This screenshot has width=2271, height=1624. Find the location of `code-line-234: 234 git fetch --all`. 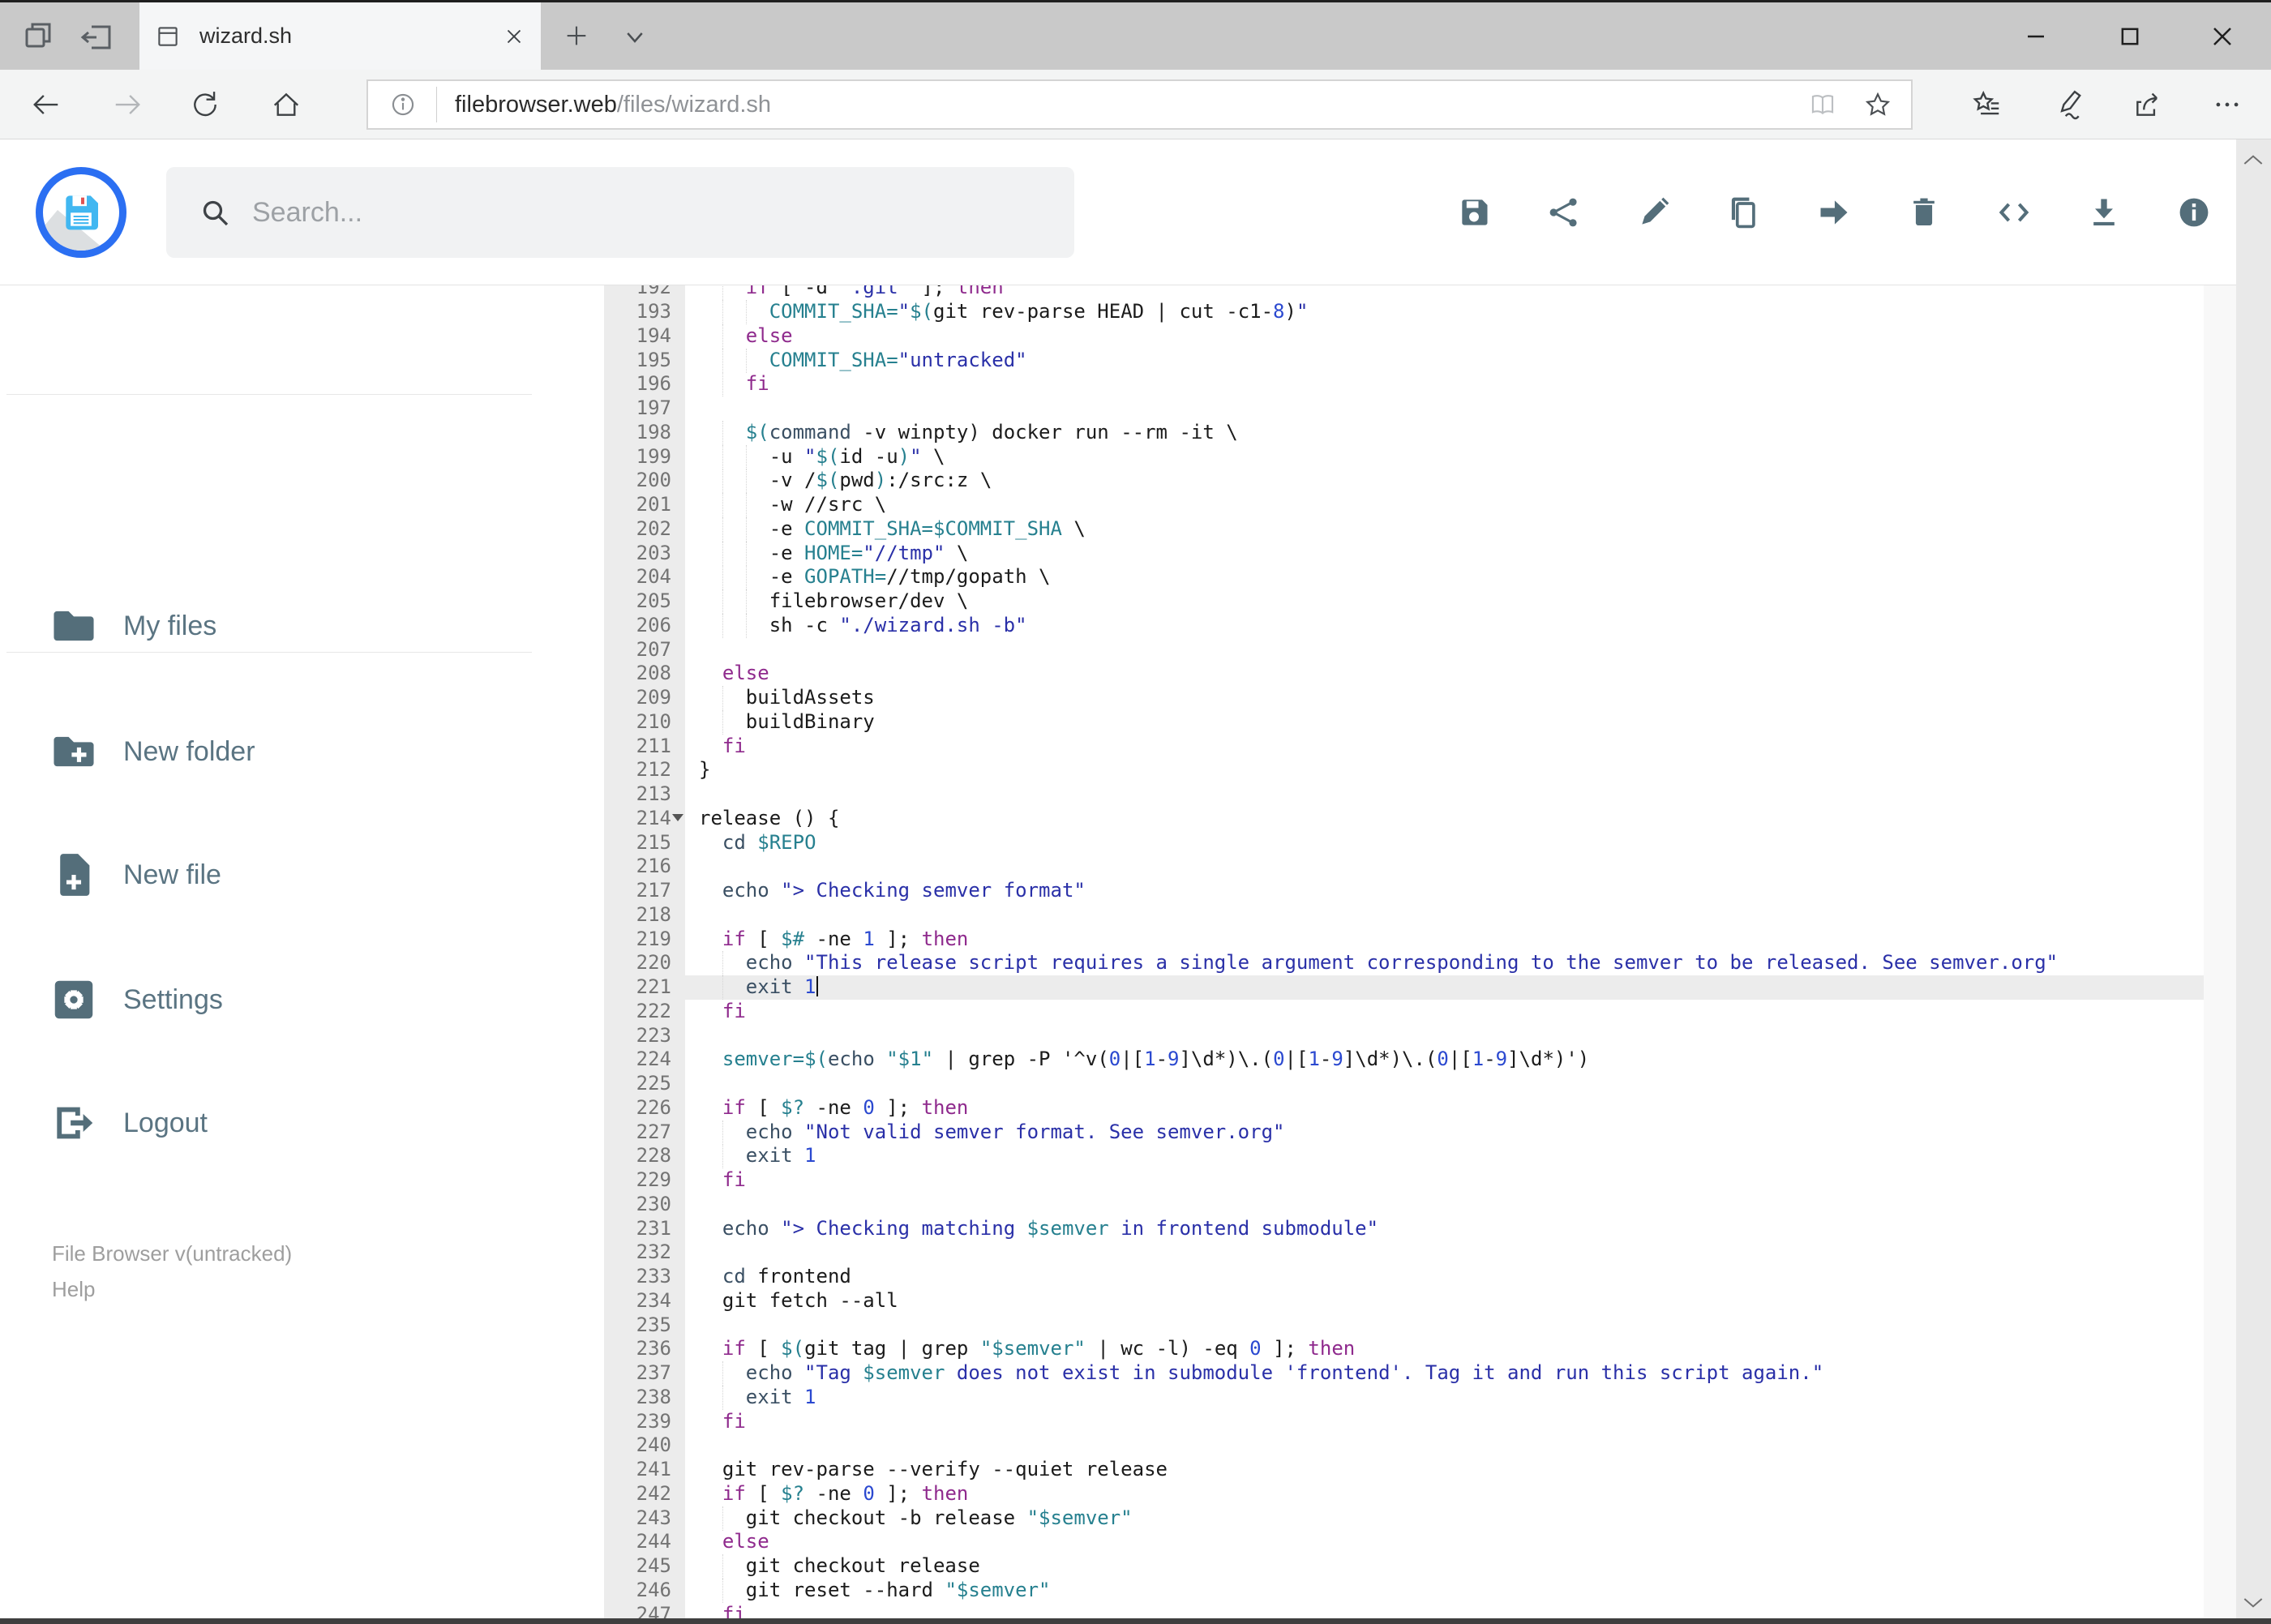

code-line-234: 234 git fetch --all is located at coordinates (1404, 1301).